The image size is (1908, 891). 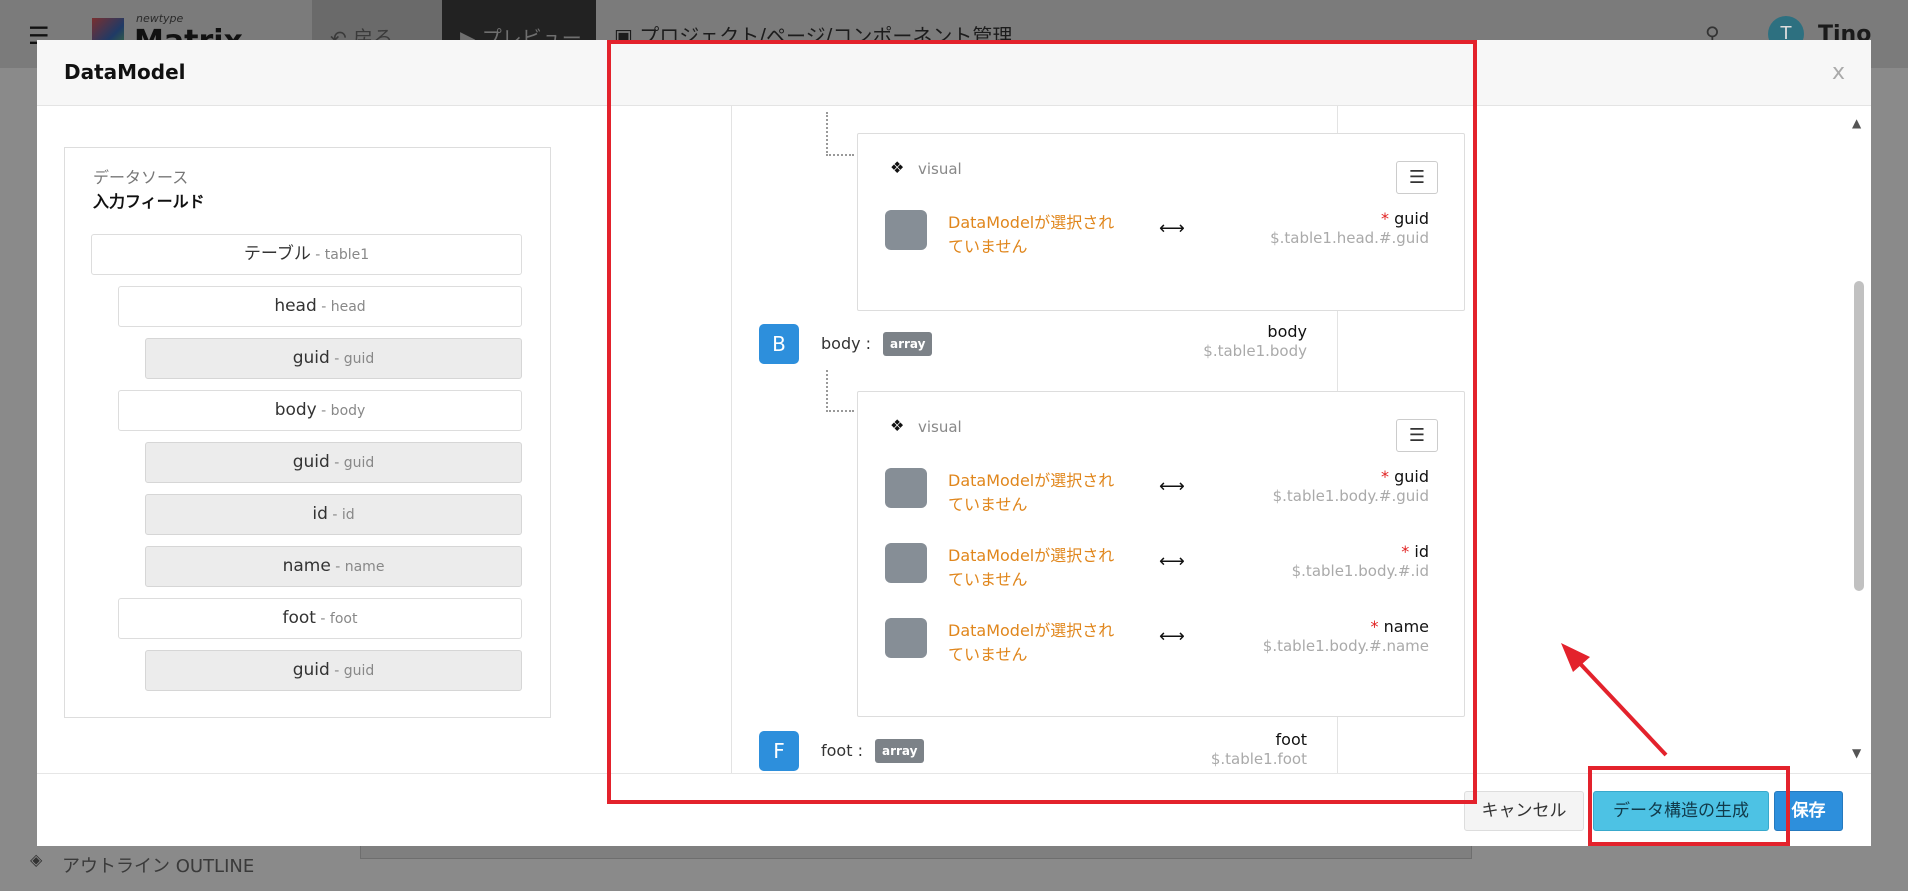 What do you see at coordinates (158, 866) in the screenshot?
I see `outline-label: アウトライン OUTLINE` at bounding box center [158, 866].